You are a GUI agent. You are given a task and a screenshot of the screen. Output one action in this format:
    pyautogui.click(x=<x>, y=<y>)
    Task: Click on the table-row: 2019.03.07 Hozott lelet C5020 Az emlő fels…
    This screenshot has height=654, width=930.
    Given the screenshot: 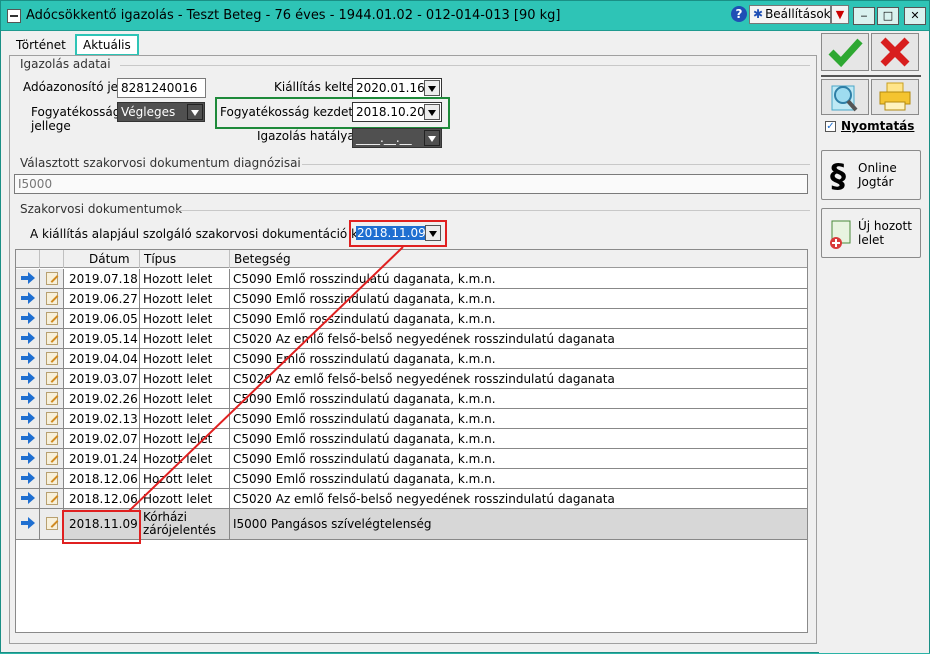 What is the action you would take?
    pyautogui.click(x=411, y=379)
    